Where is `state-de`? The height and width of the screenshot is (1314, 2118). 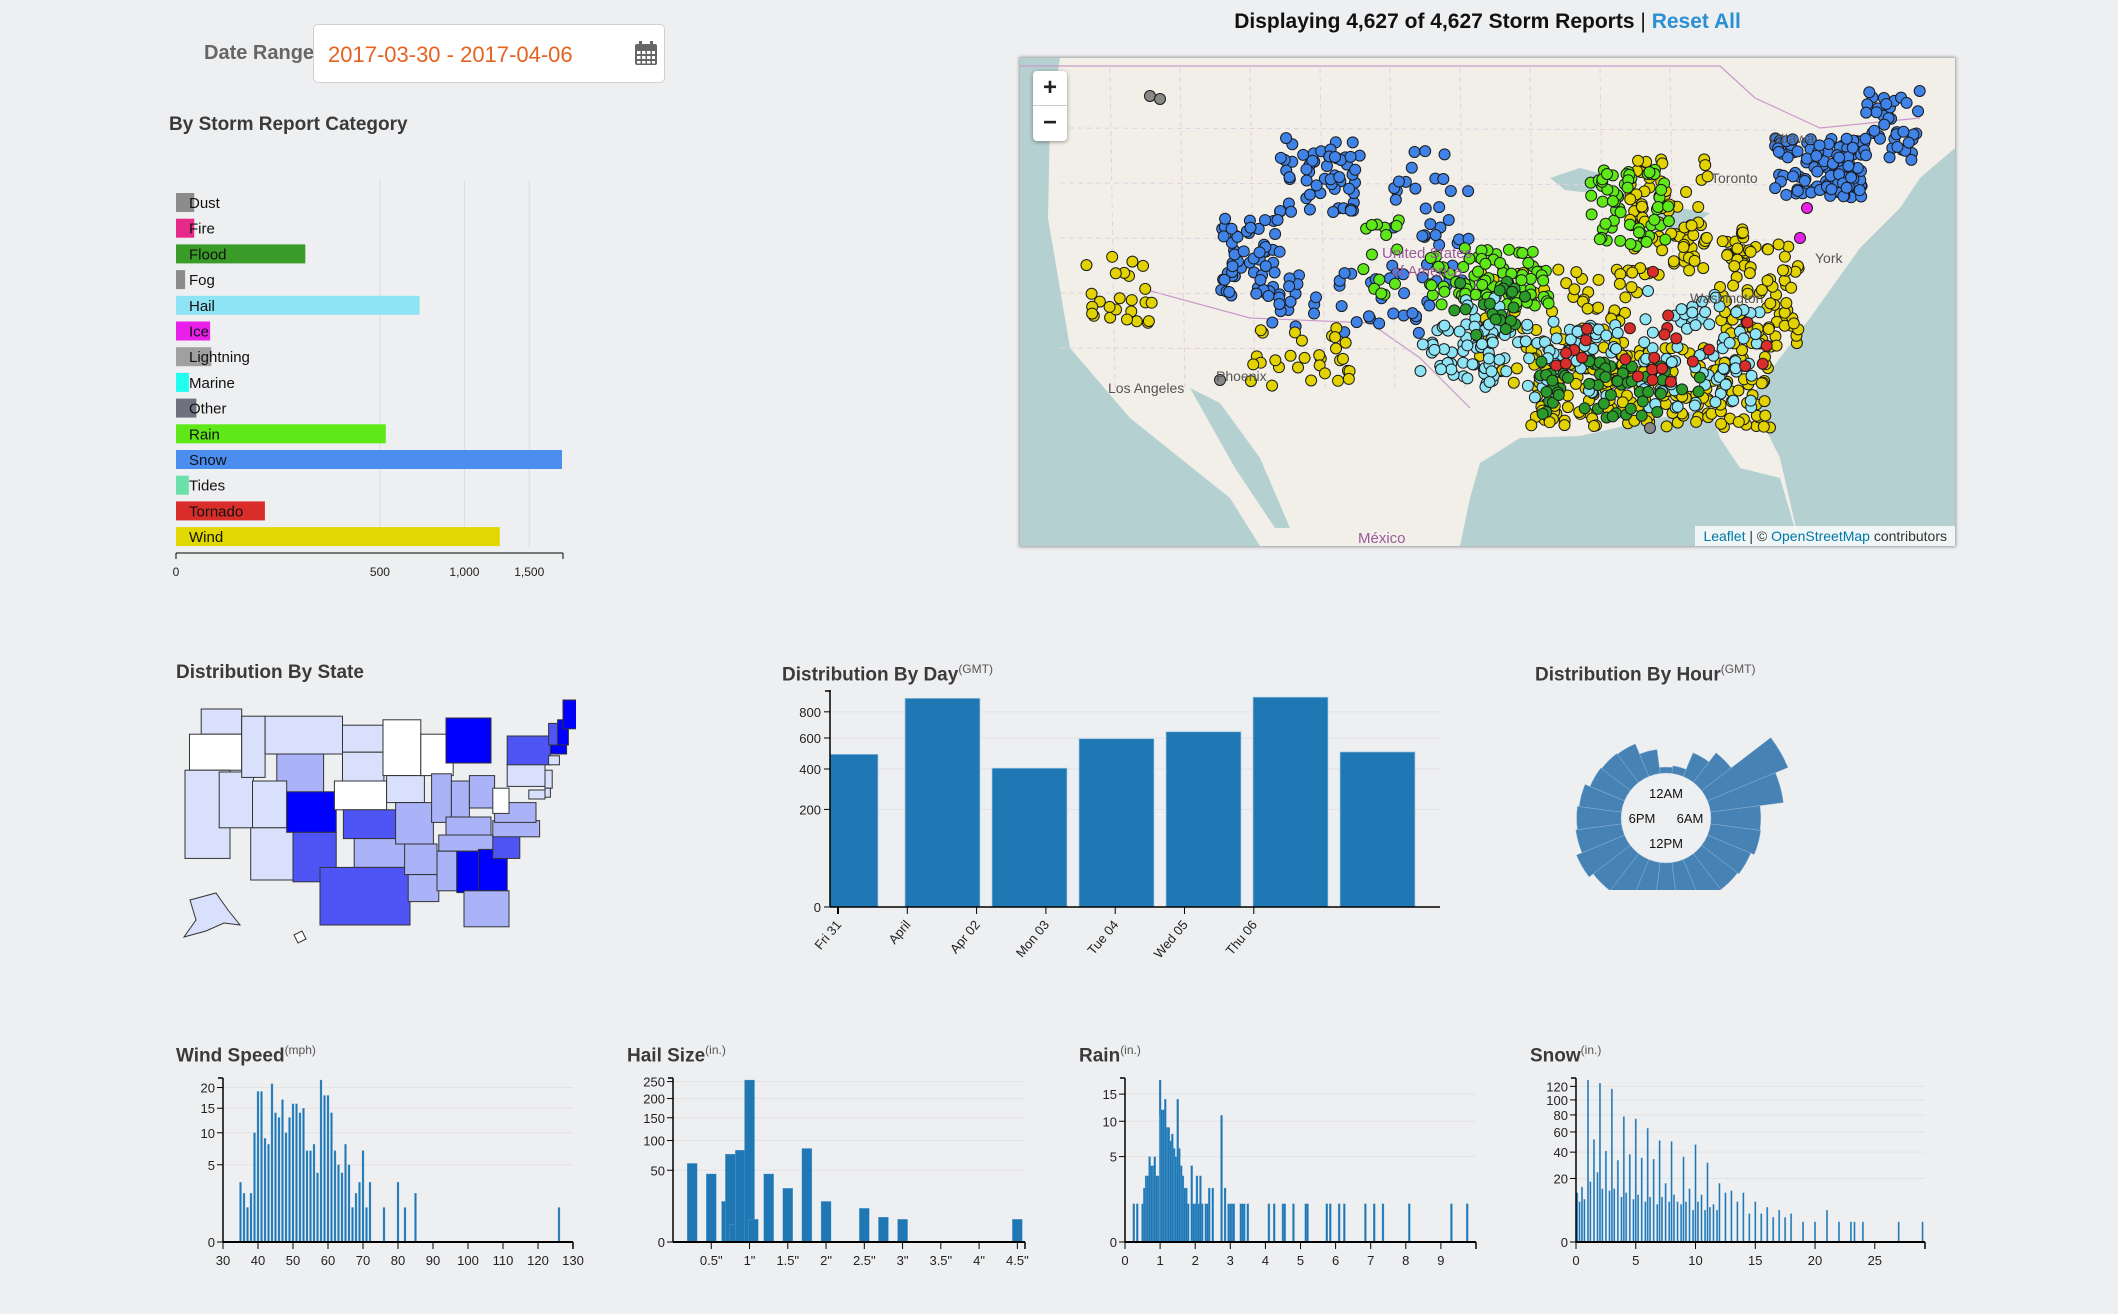
state-de is located at coordinates (547, 792).